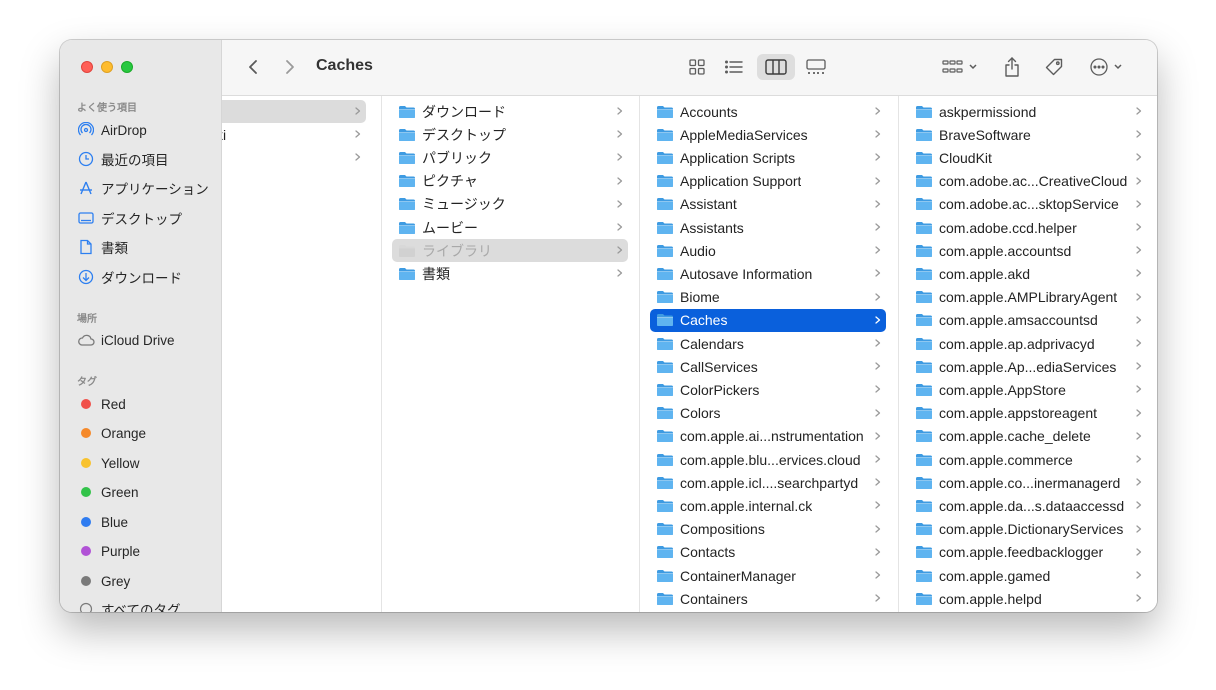  Describe the element at coordinates (1012, 67) in the screenshot. I see `share-button` at that location.